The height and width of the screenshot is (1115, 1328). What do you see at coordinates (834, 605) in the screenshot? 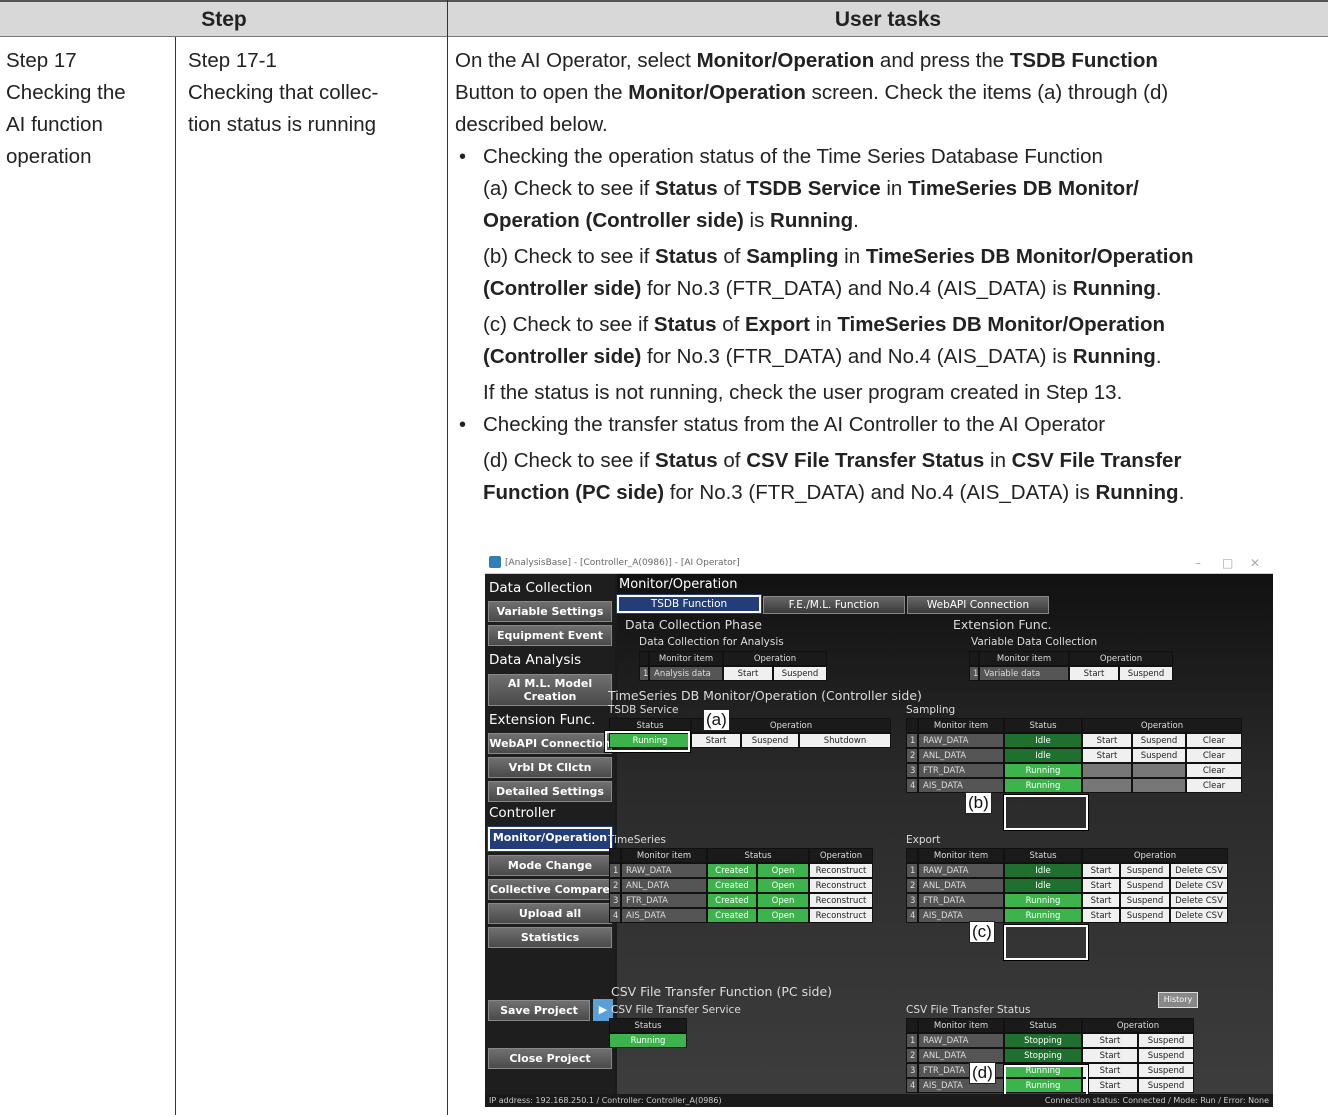
I see `tab-fe-ml-function: F.E./M.L. Function` at bounding box center [834, 605].